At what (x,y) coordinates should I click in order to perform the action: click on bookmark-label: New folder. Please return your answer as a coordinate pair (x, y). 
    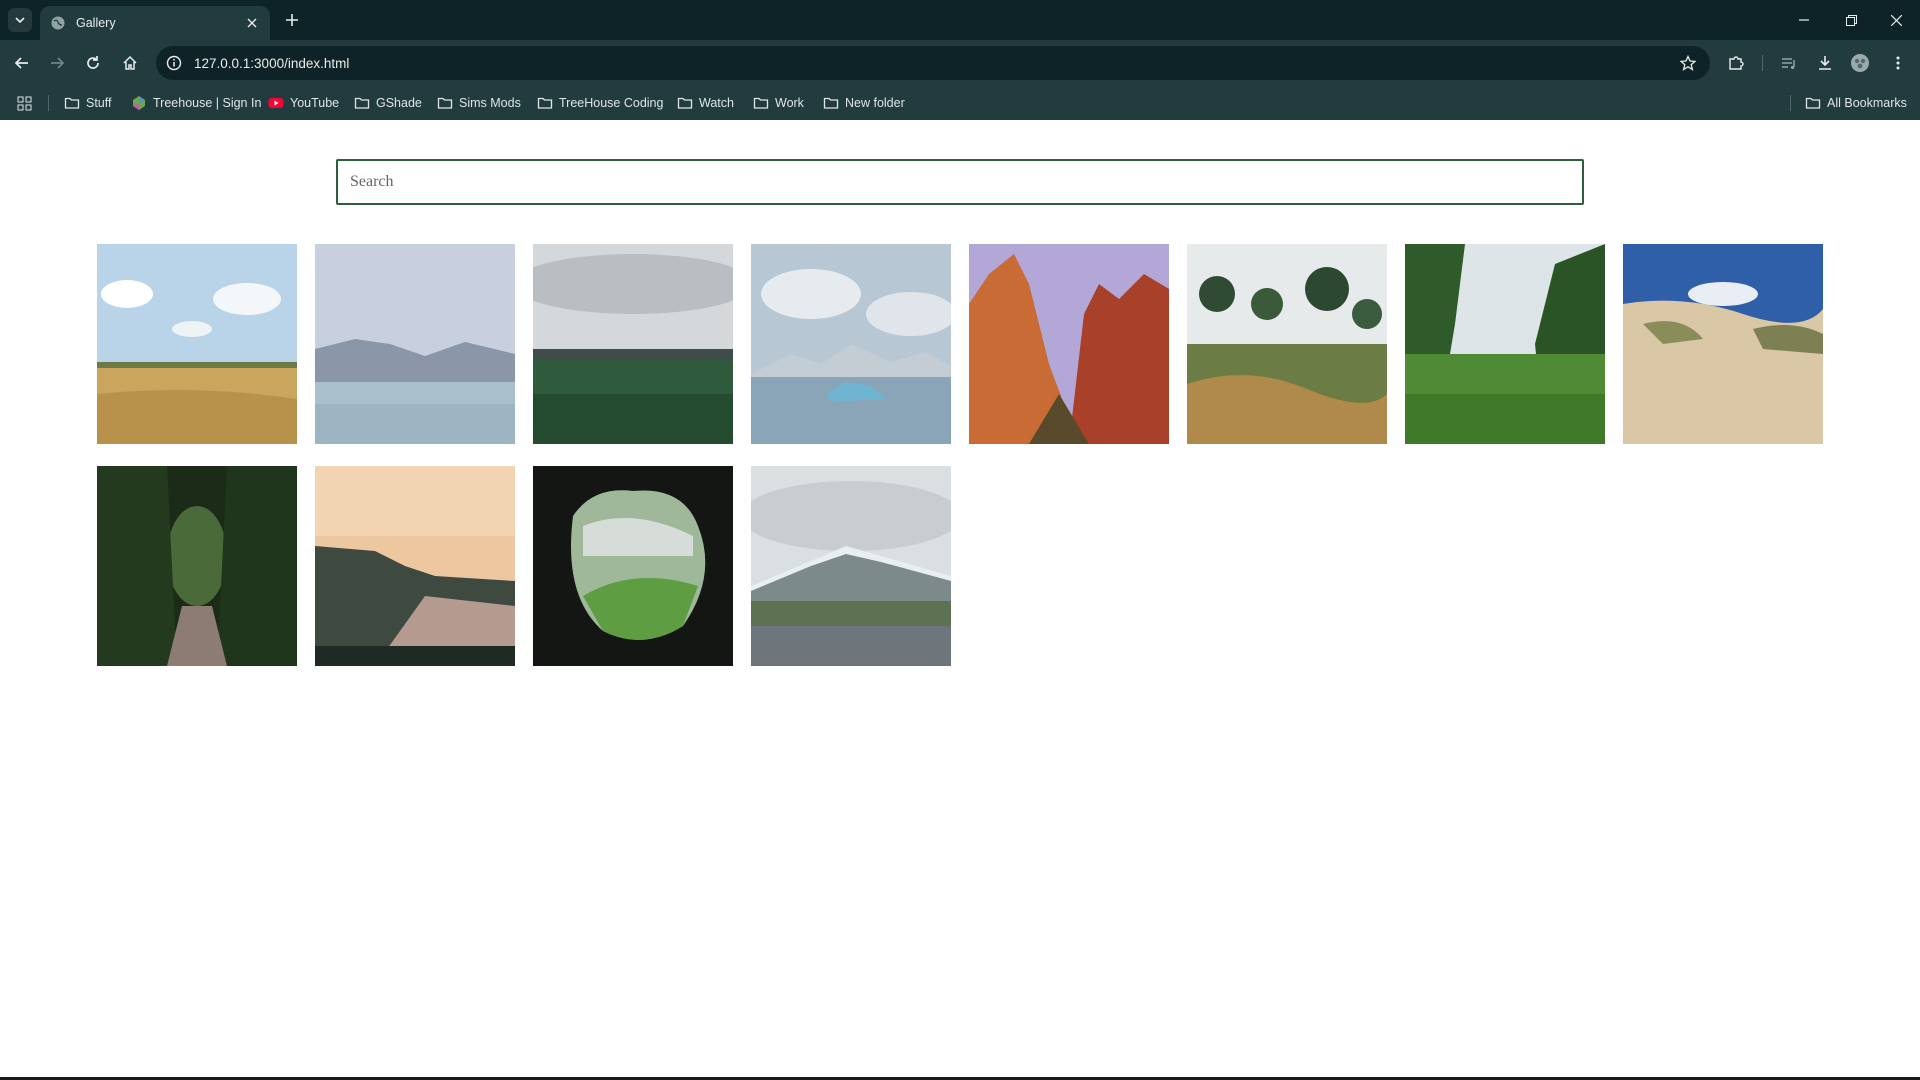
    Looking at the image, I should click on (875, 103).